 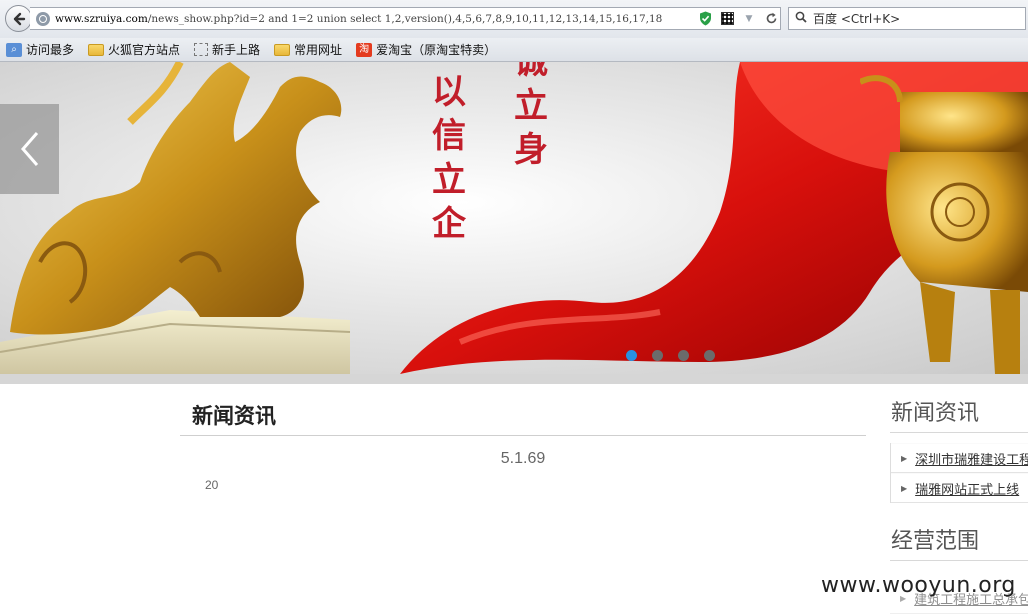 I want to click on bookmark-label: 访问最多, so click(x=50, y=50).